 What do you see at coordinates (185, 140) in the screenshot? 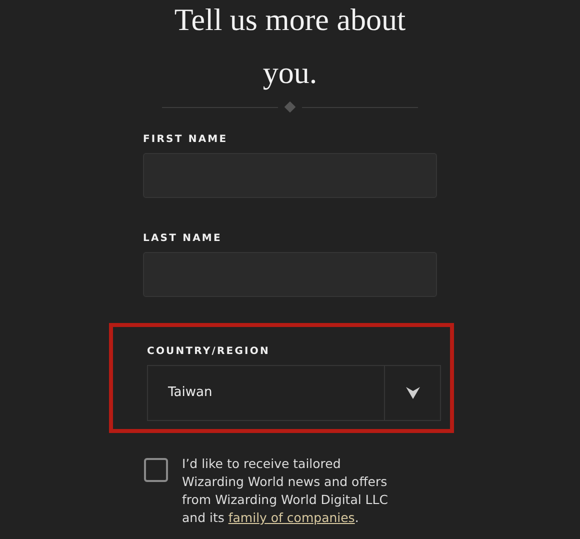
I see `field-label: FIRST NAME` at bounding box center [185, 140].